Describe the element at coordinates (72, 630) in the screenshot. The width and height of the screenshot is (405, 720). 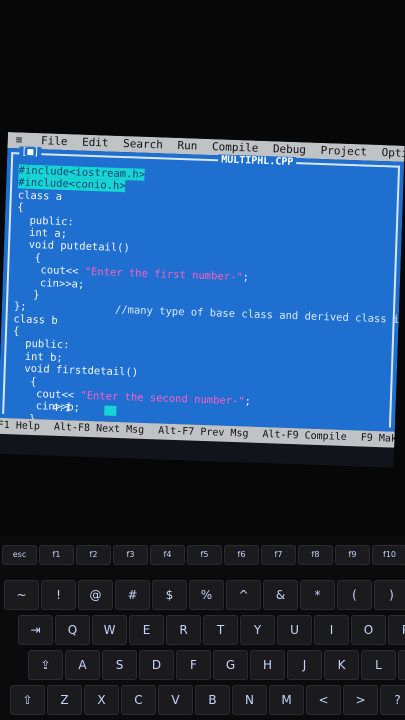
I see `keyboard-key: Q` at that location.